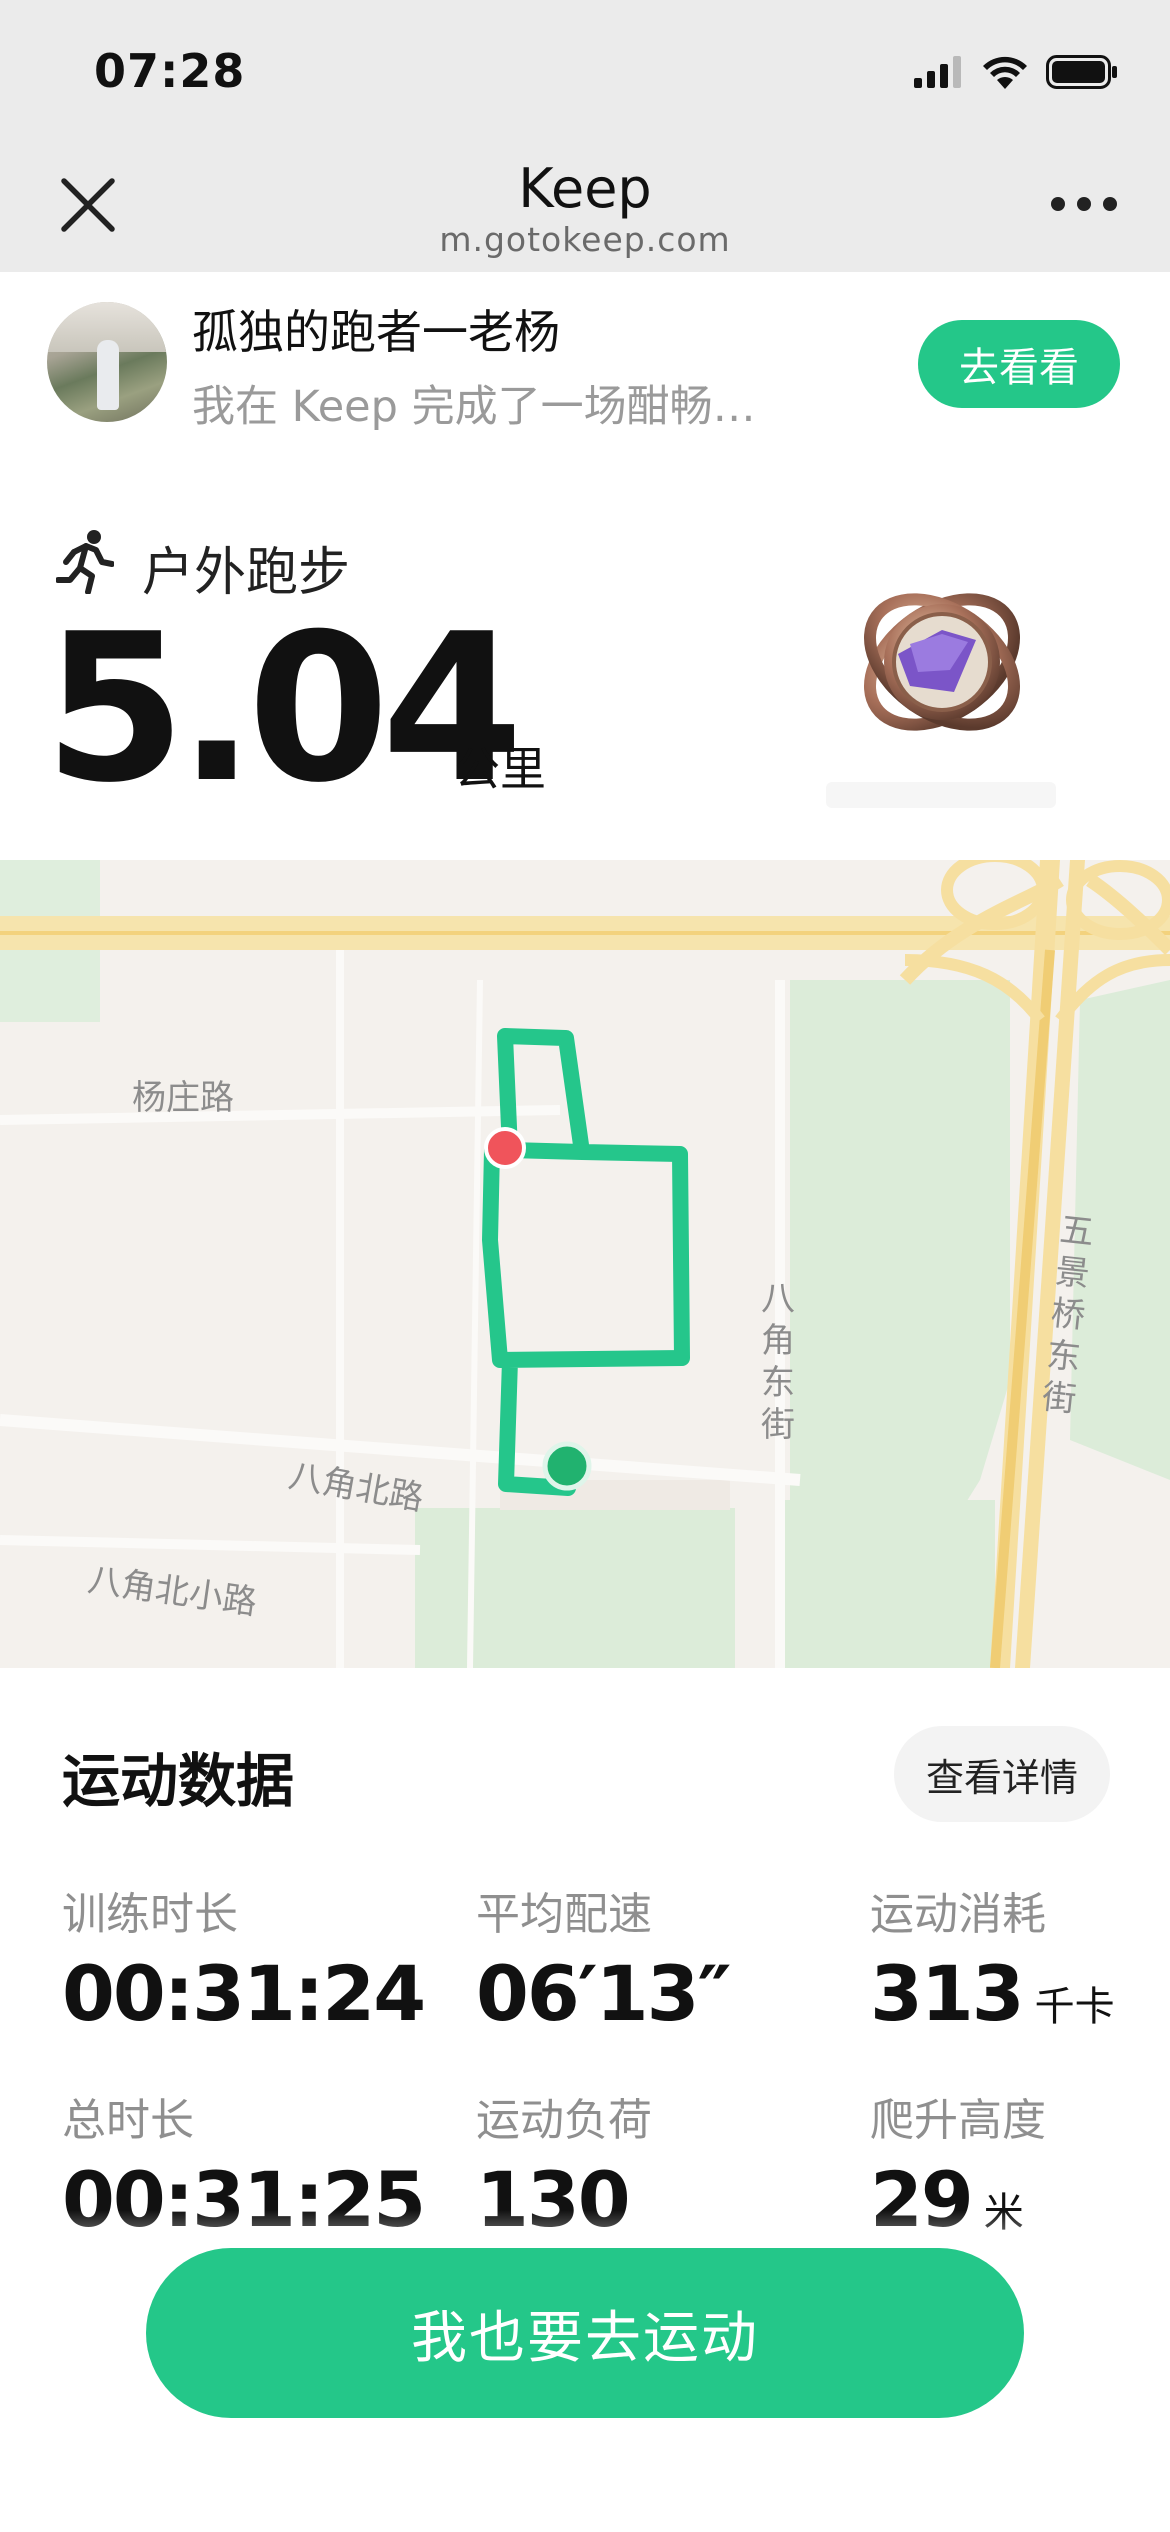 The width and height of the screenshot is (1170, 2532). What do you see at coordinates (941, 795) in the screenshot?
I see `badge-caption-ghost` at bounding box center [941, 795].